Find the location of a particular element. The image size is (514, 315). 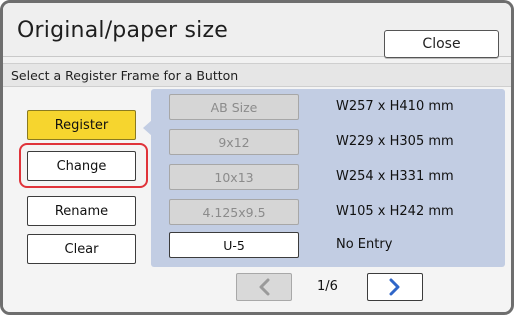

clear-button: Clear is located at coordinates (81, 249).